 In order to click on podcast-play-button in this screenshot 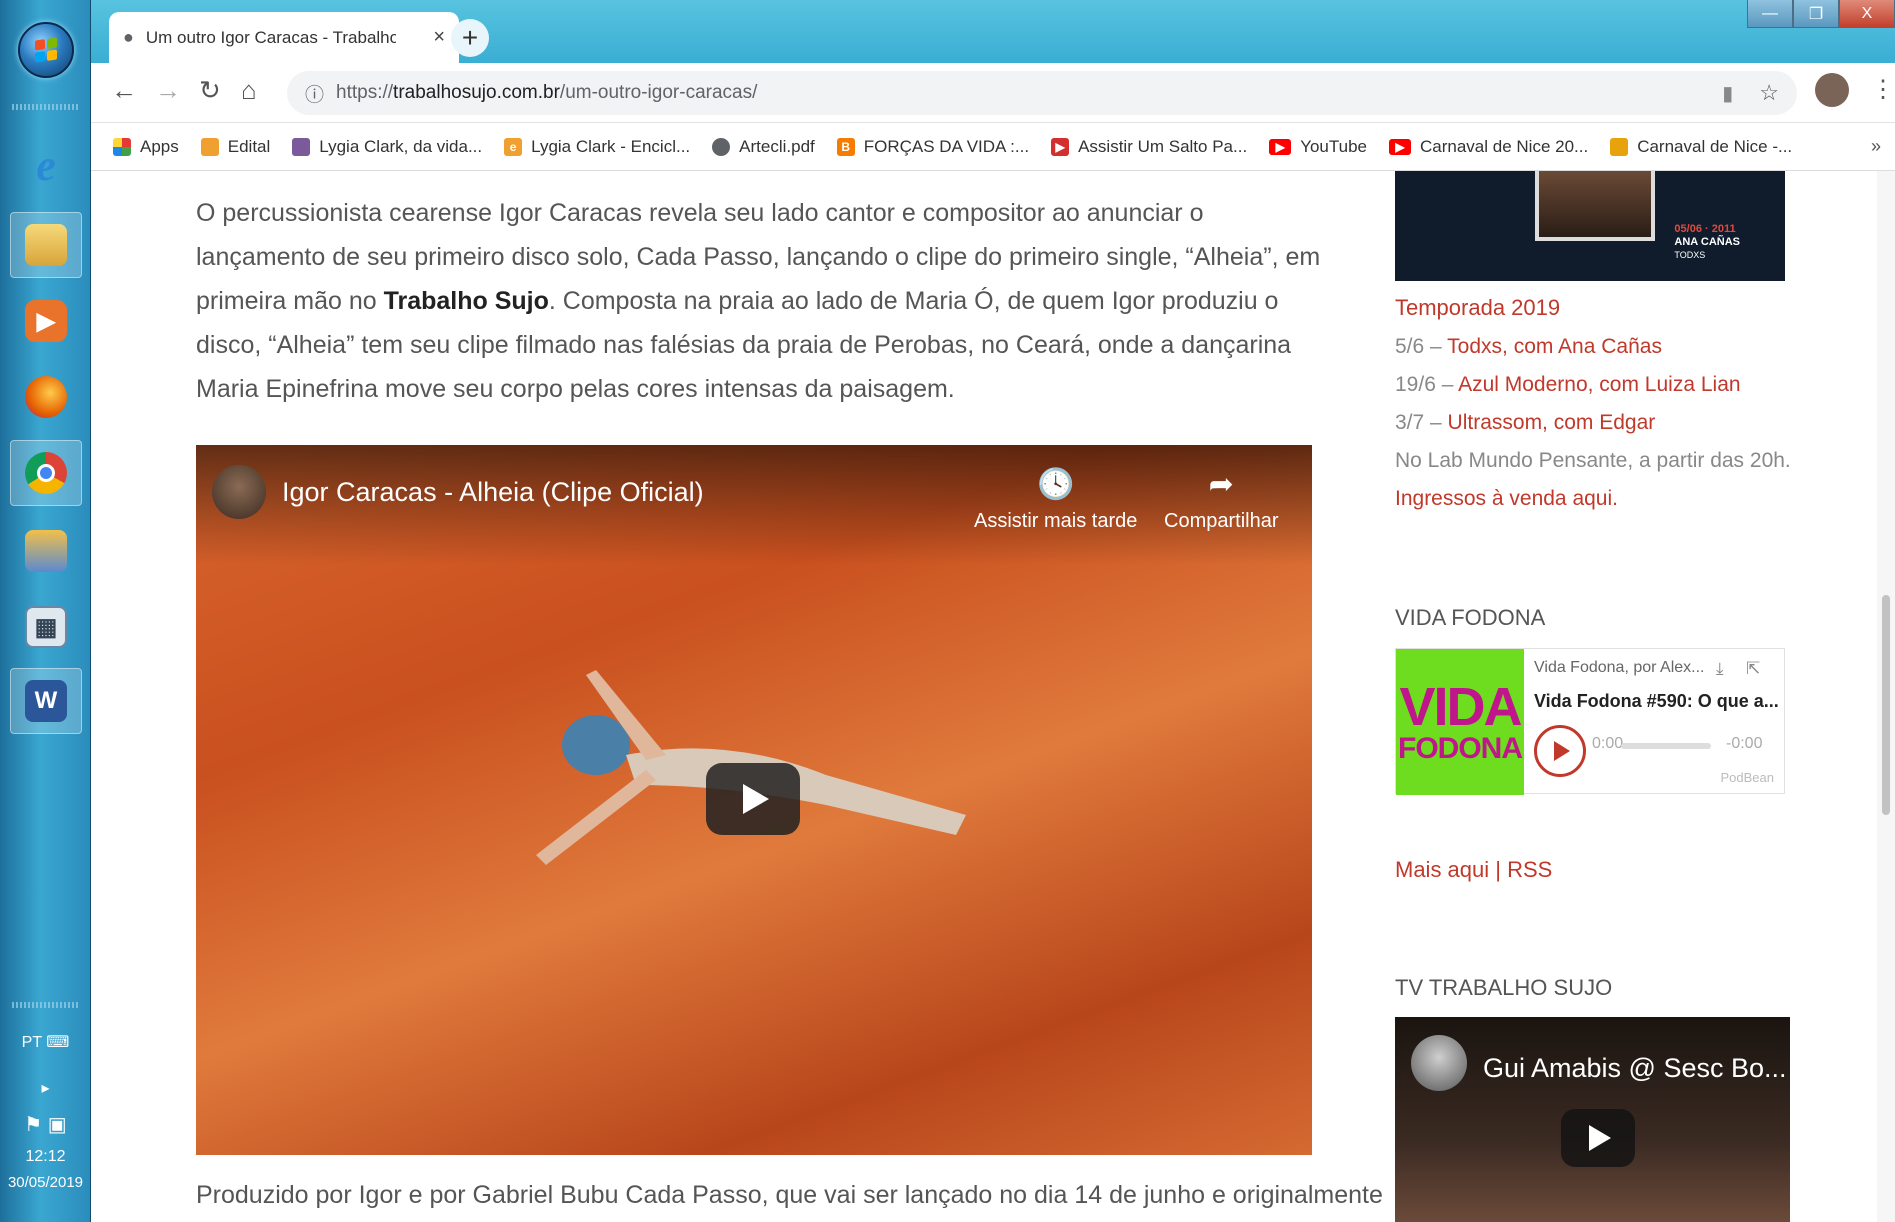, I will do `click(1560, 751)`.